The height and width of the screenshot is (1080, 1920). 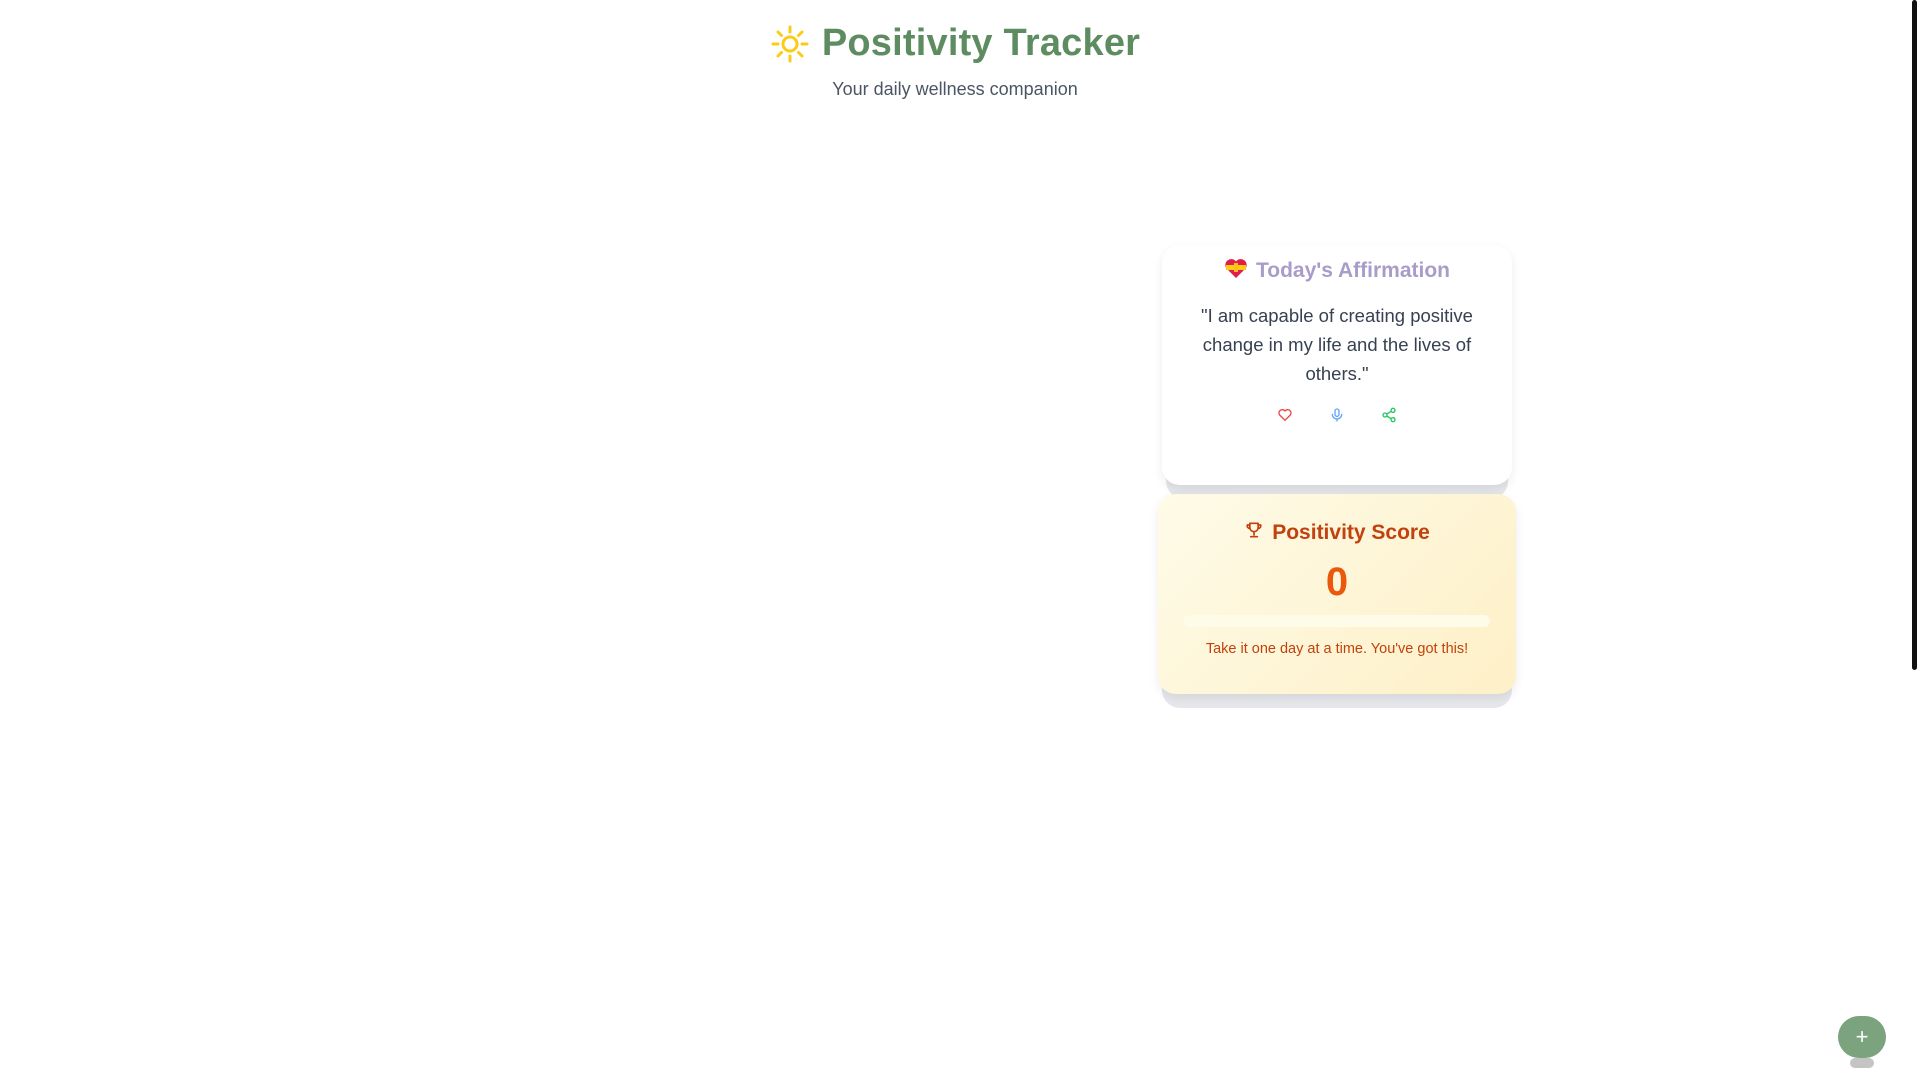 I want to click on score-progress-bar, so click(x=1337, y=621).